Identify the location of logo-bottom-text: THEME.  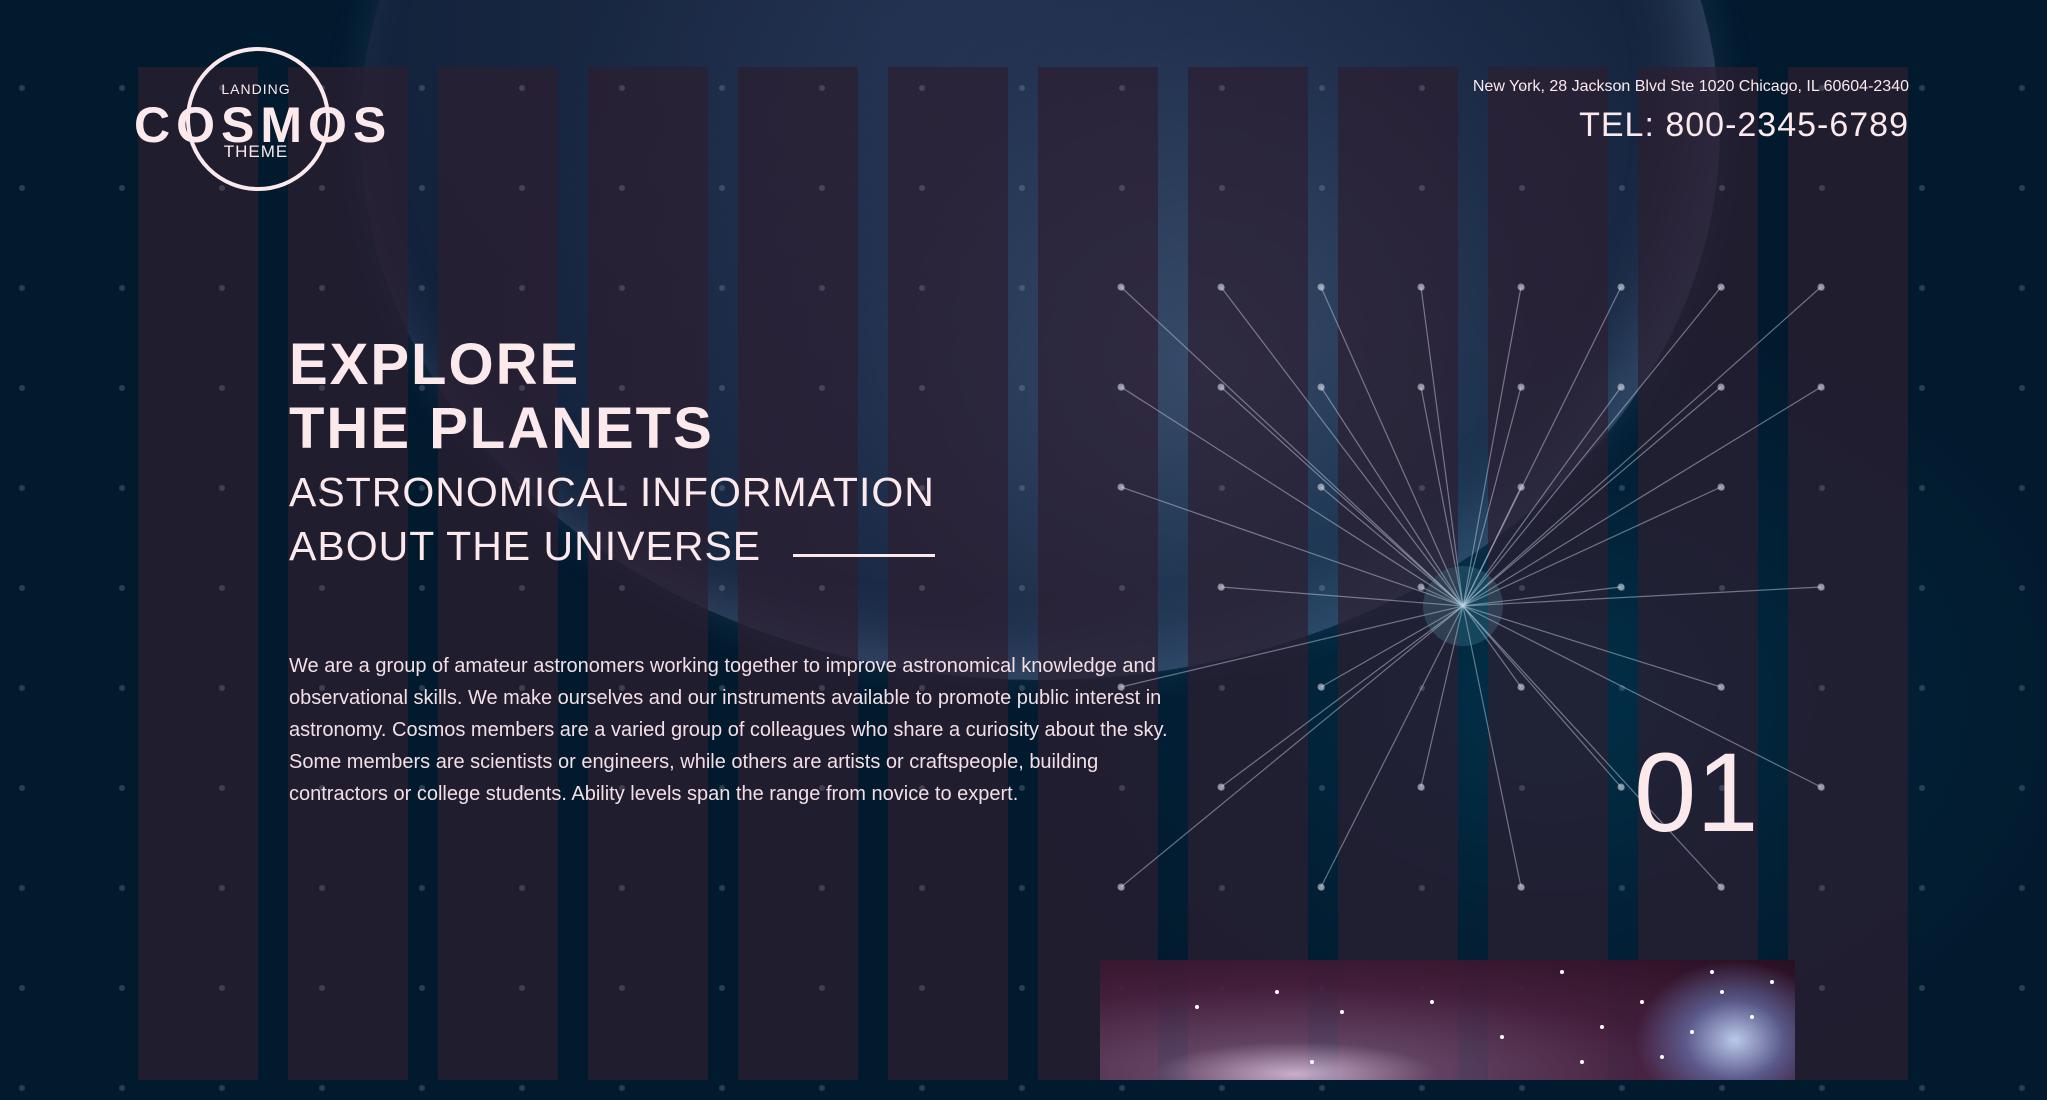
(256, 151).